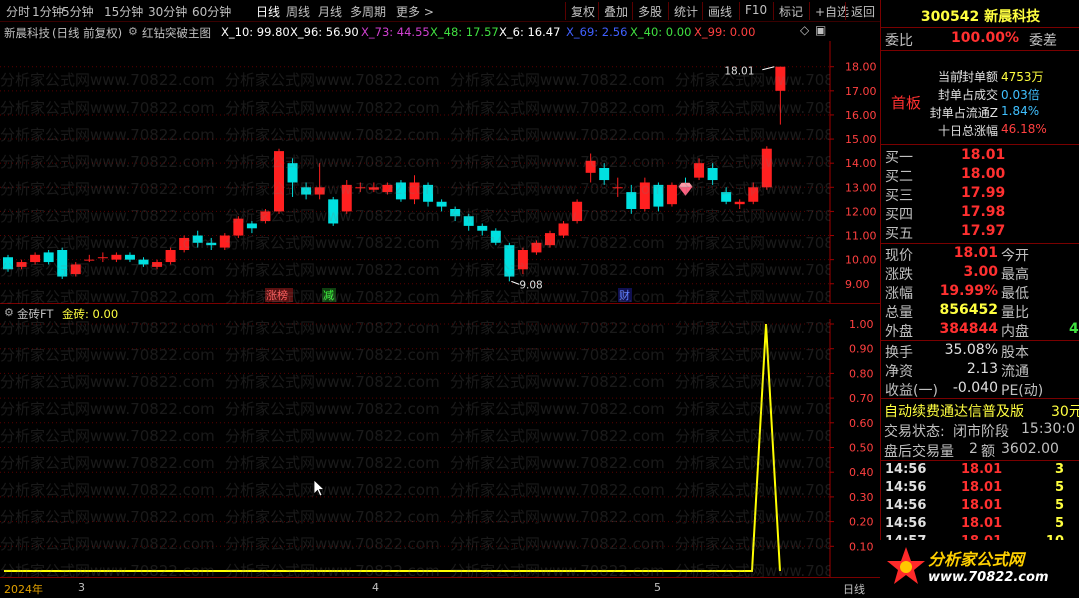 The width and height of the screenshot is (1079, 598). Describe the element at coordinates (963, 113) in the screenshot. I see `seal-label: 封单占流通Z` at that location.